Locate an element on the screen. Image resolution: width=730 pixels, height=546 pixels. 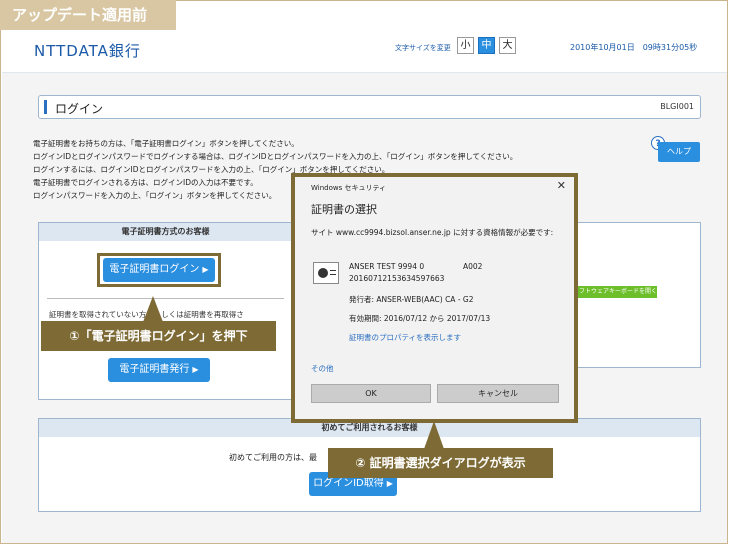
cert-properties-link: 証明書のプロパティを表示します is located at coordinates (405, 337).